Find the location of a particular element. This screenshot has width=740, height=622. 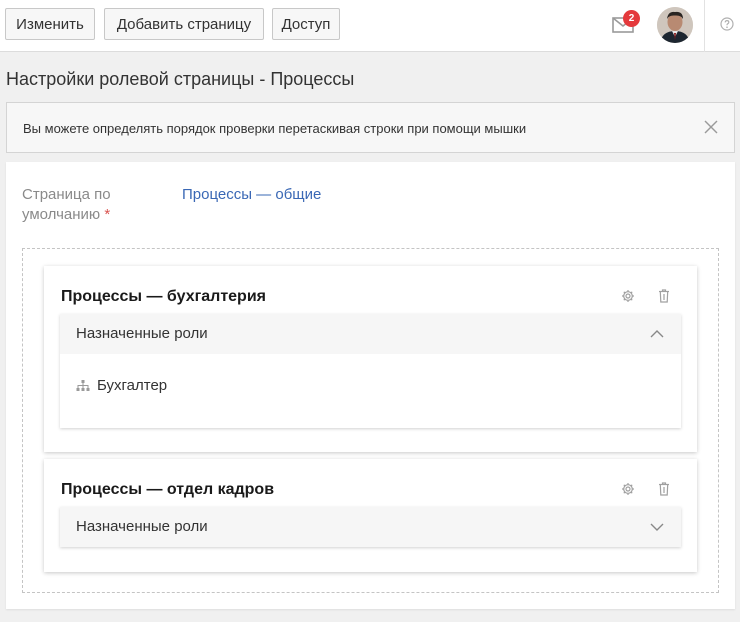

edit-button: Изменить is located at coordinates (50, 24).